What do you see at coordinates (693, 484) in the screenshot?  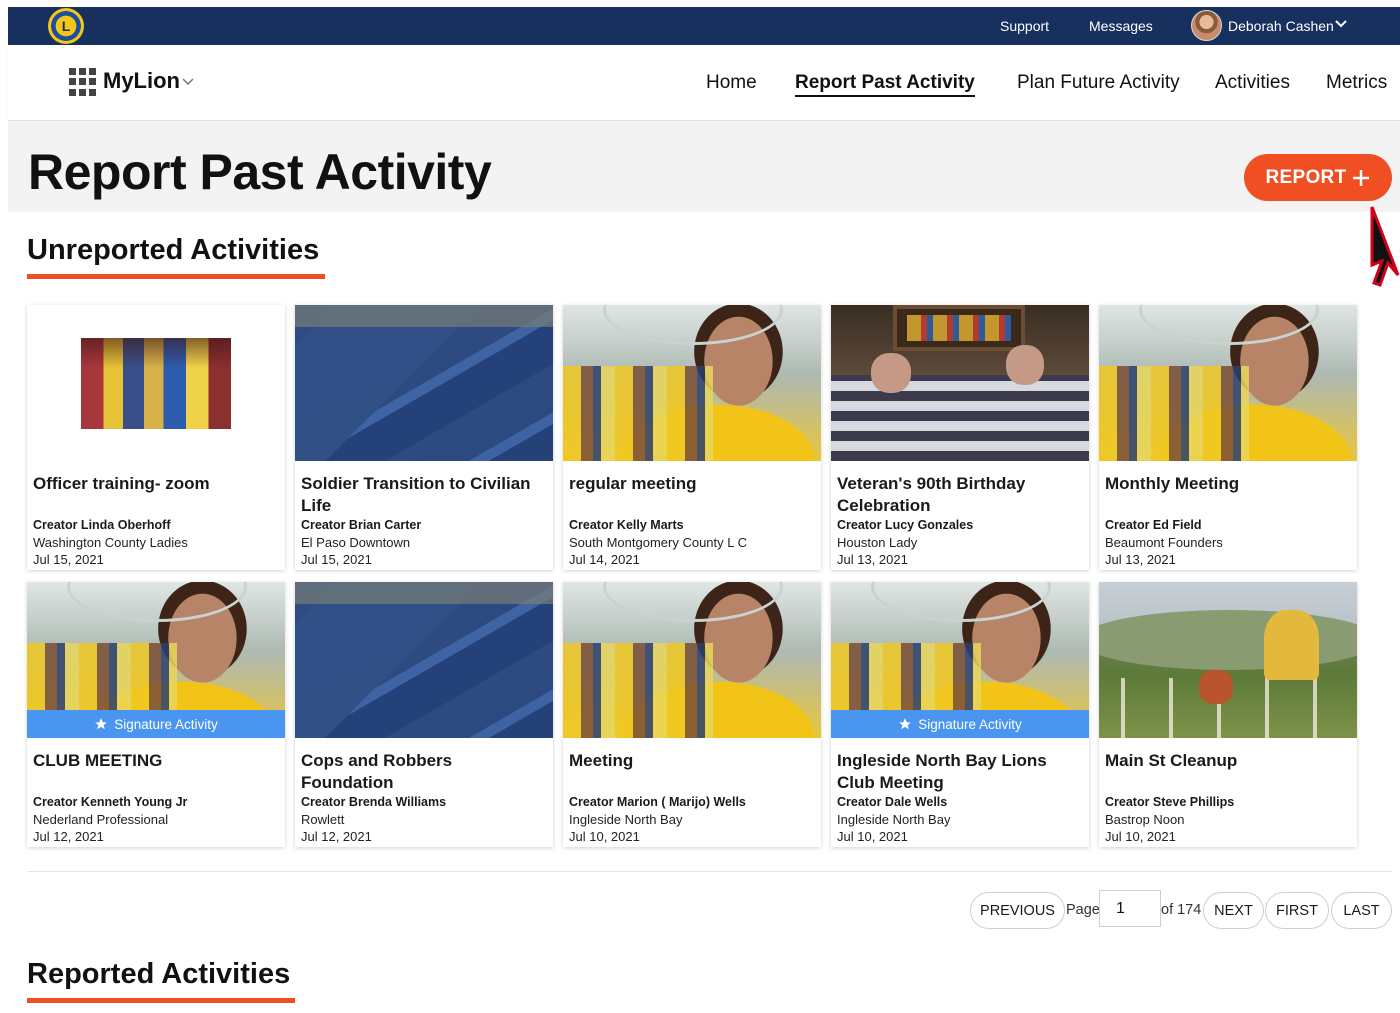 I see `activity-title: regular meeting` at bounding box center [693, 484].